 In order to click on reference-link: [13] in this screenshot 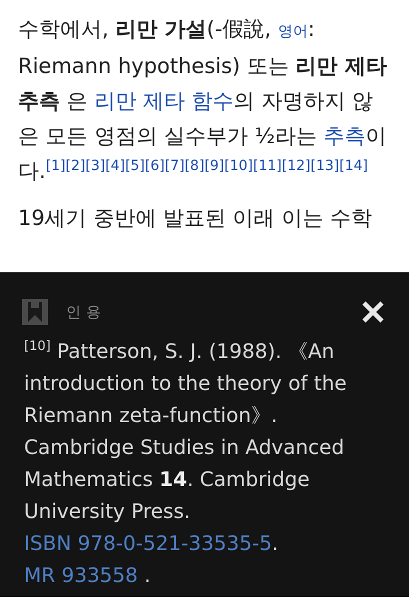, I will do `click(325, 166)`.